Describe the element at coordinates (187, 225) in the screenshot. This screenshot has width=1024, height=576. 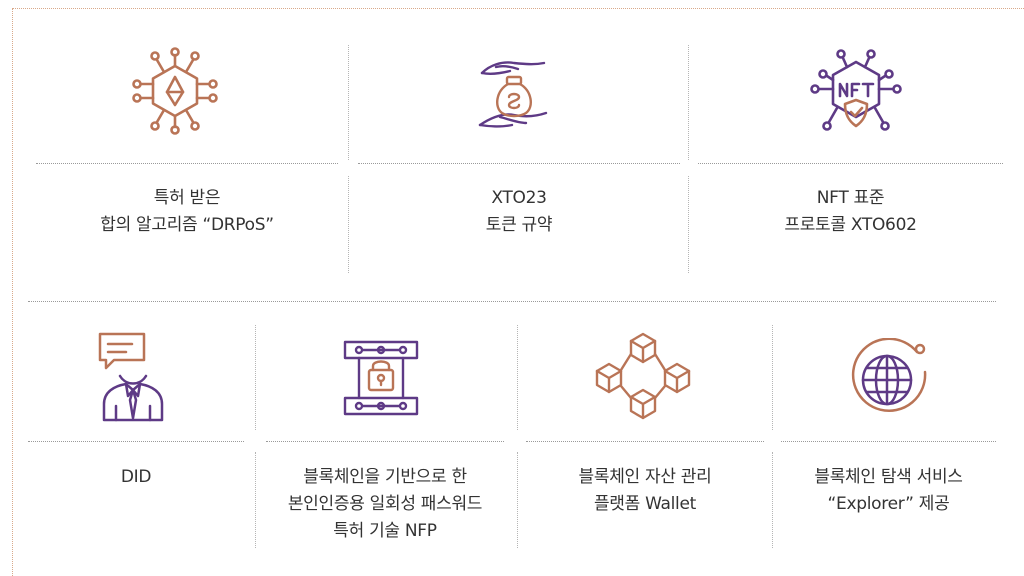
I see `feature-label-line: 합의 알고리즘 “DRPoS”` at that location.